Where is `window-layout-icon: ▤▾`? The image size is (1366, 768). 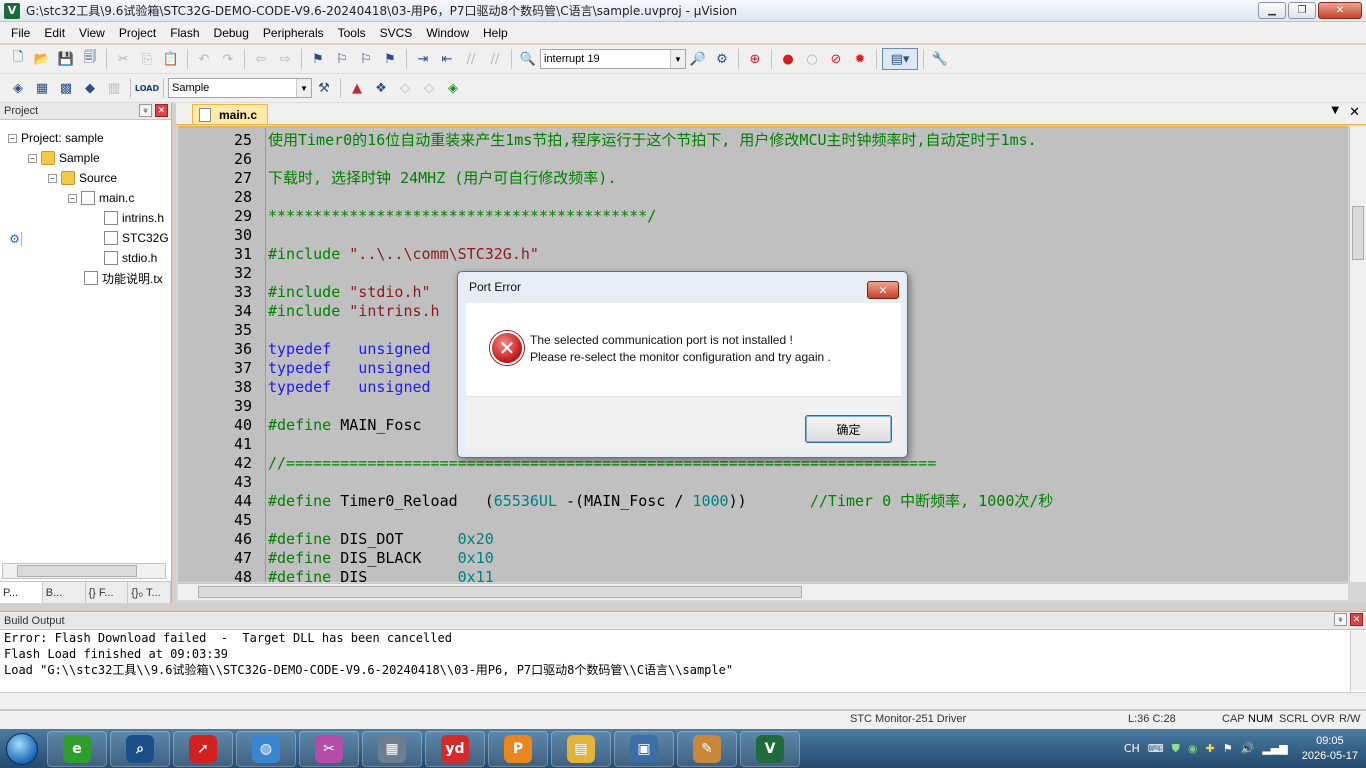 window-layout-icon: ▤▾ is located at coordinates (900, 59).